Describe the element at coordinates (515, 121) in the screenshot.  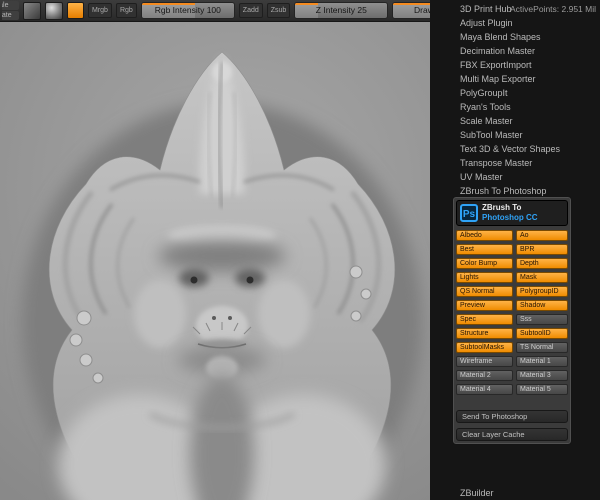
I see `menu-item-scale-master: Scale Master` at that location.